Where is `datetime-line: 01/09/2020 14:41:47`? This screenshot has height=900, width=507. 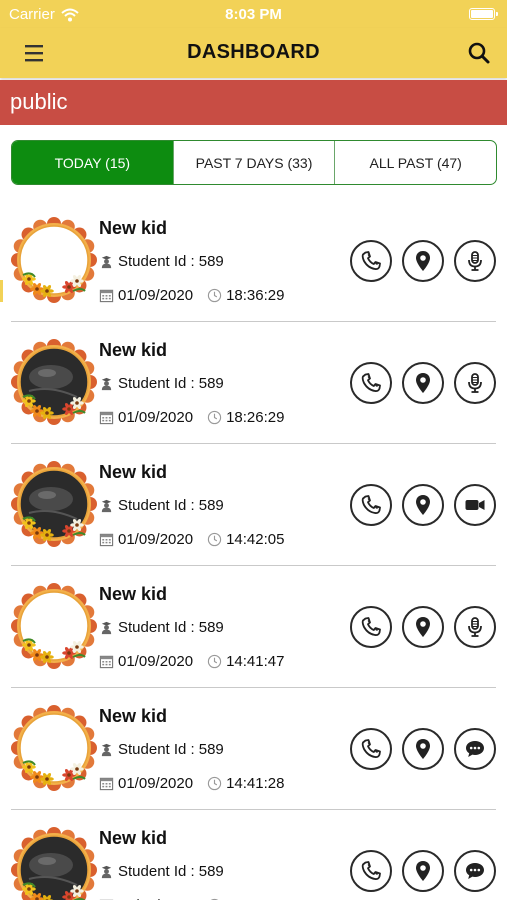
datetime-line: 01/09/2020 14:41:47 is located at coordinates (191, 661).